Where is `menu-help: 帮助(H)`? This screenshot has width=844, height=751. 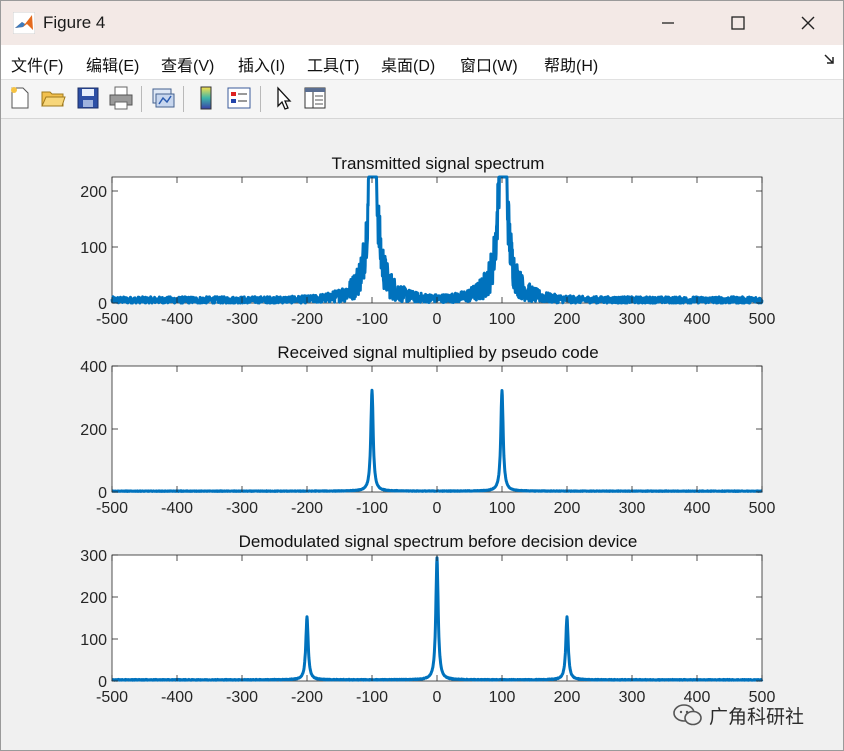 menu-help: 帮助(H) is located at coordinates (571, 64).